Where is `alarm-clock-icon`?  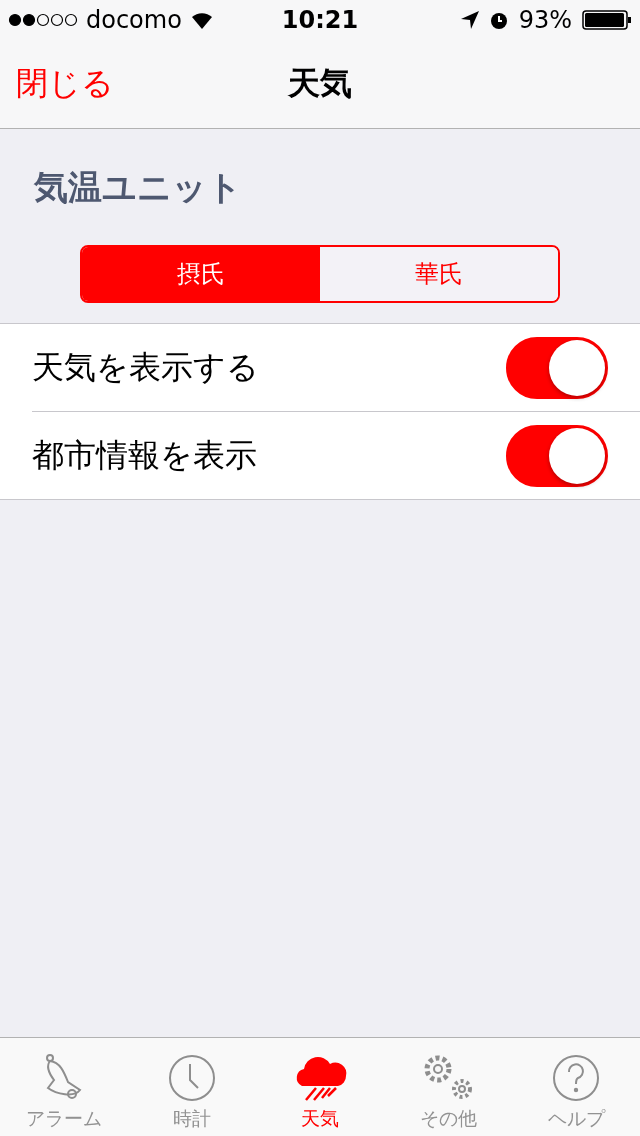
alarm-clock-icon is located at coordinates (498, 20).